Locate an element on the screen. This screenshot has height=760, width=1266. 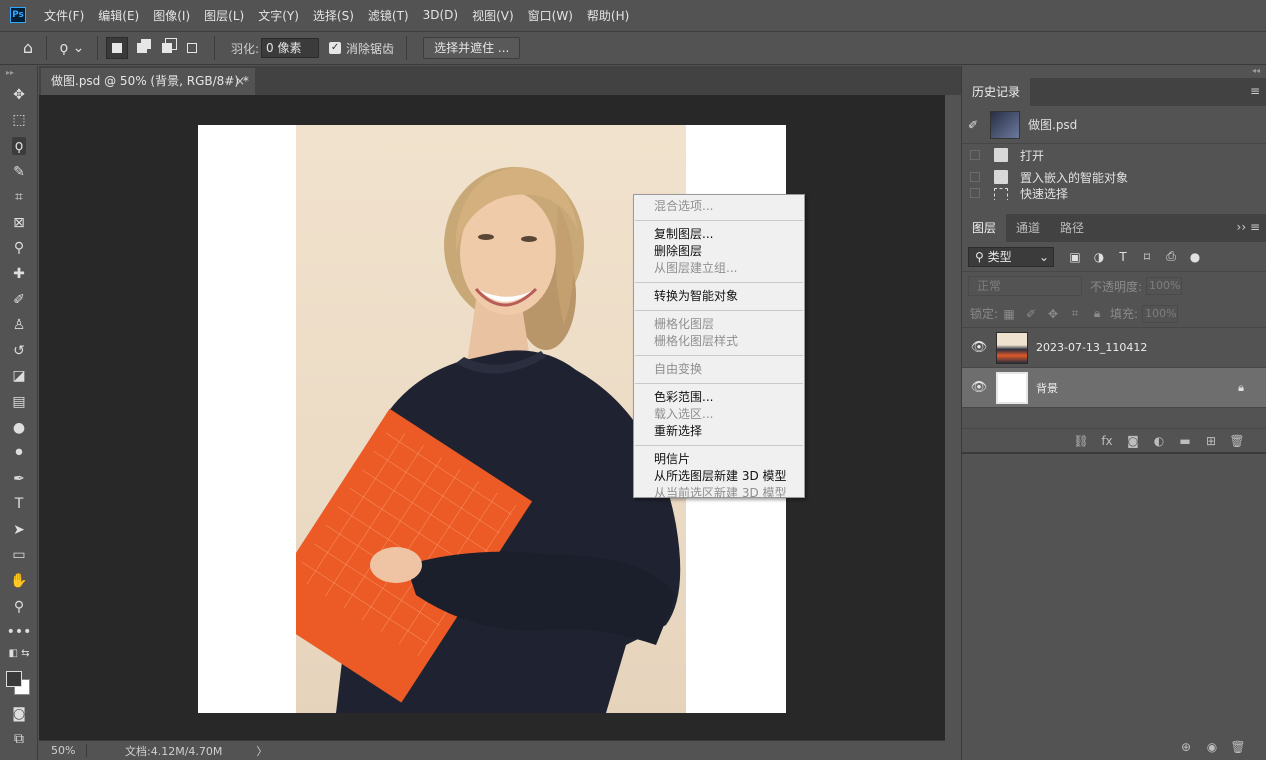
tool-button: ▭ is located at coordinates (19, 556).